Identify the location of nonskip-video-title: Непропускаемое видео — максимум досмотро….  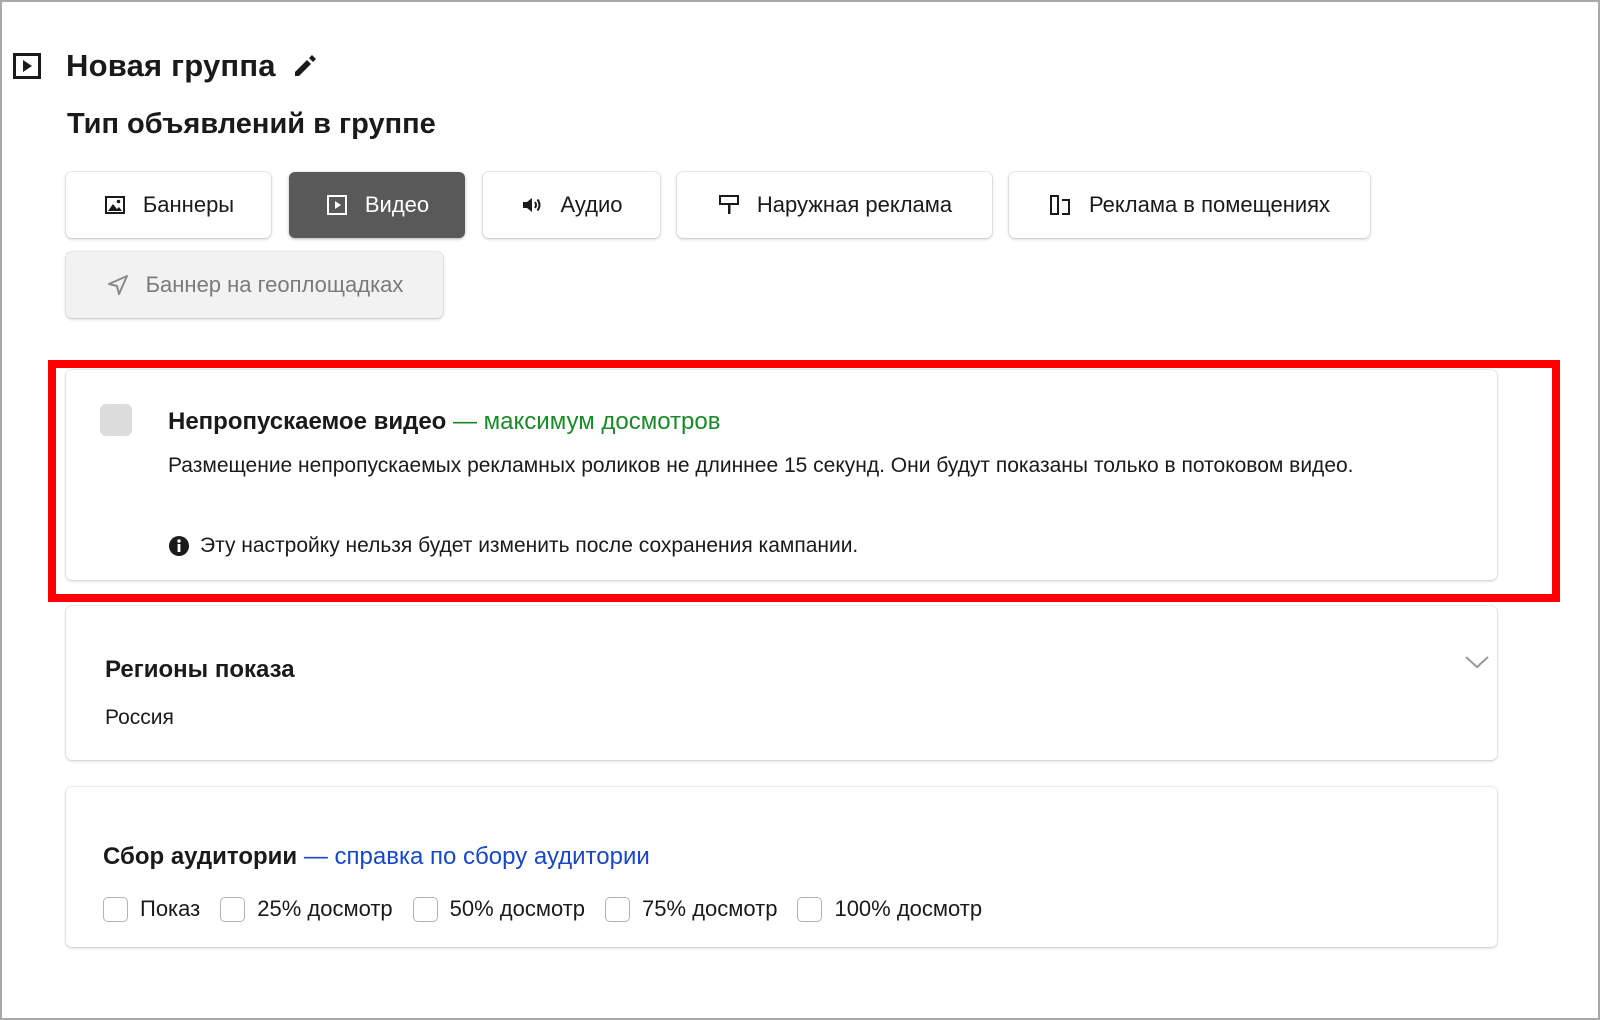
(444, 422).